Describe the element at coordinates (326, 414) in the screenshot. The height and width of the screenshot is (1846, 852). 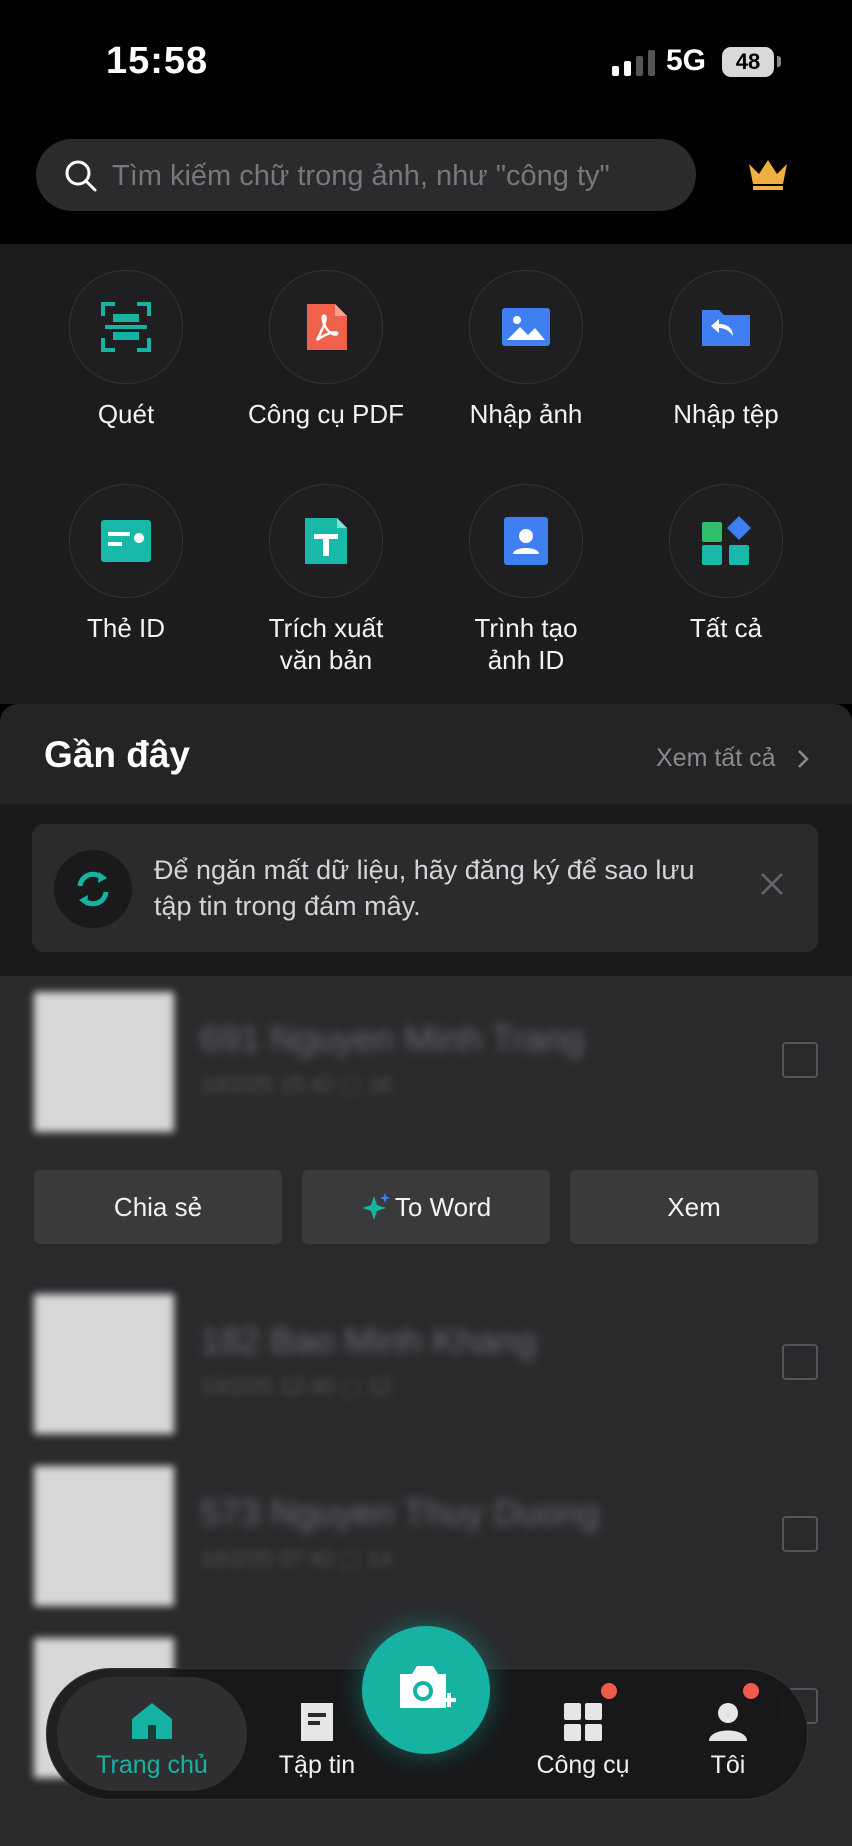
I see `tool-label: Công cụ PDF` at that location.